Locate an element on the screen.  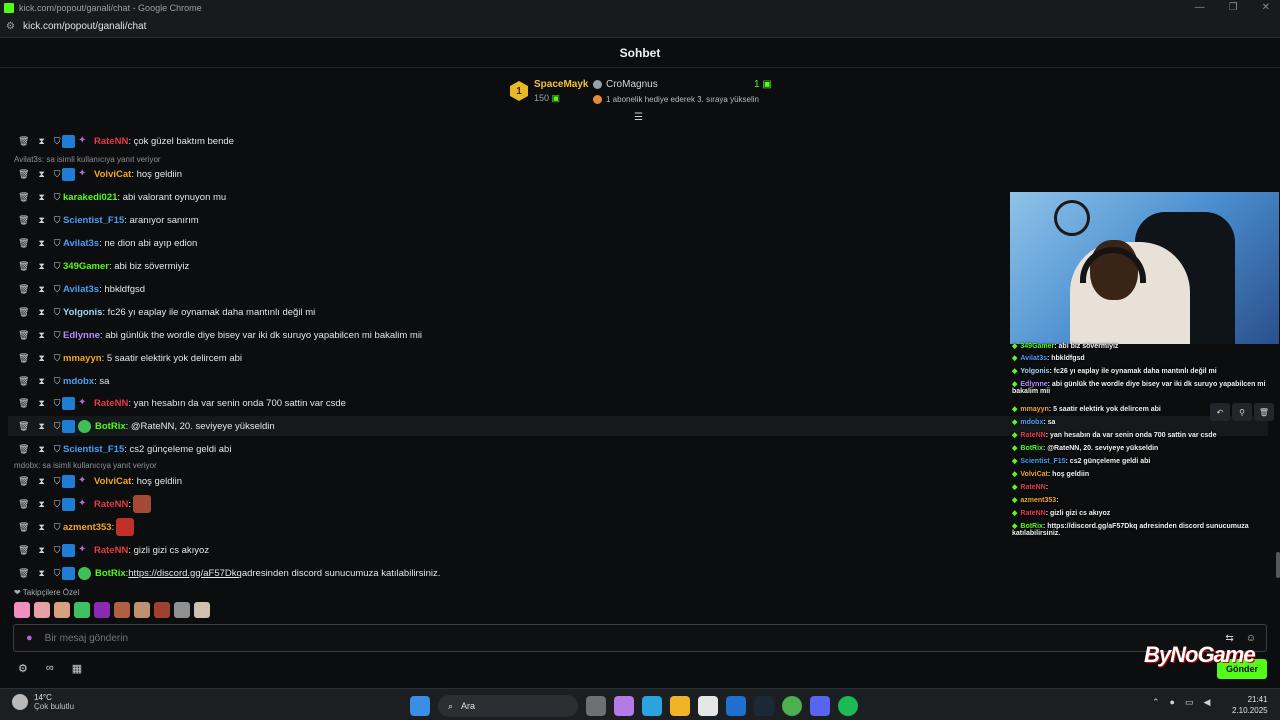
reply-icon: ↶ is located at coordinates (1220, 412).